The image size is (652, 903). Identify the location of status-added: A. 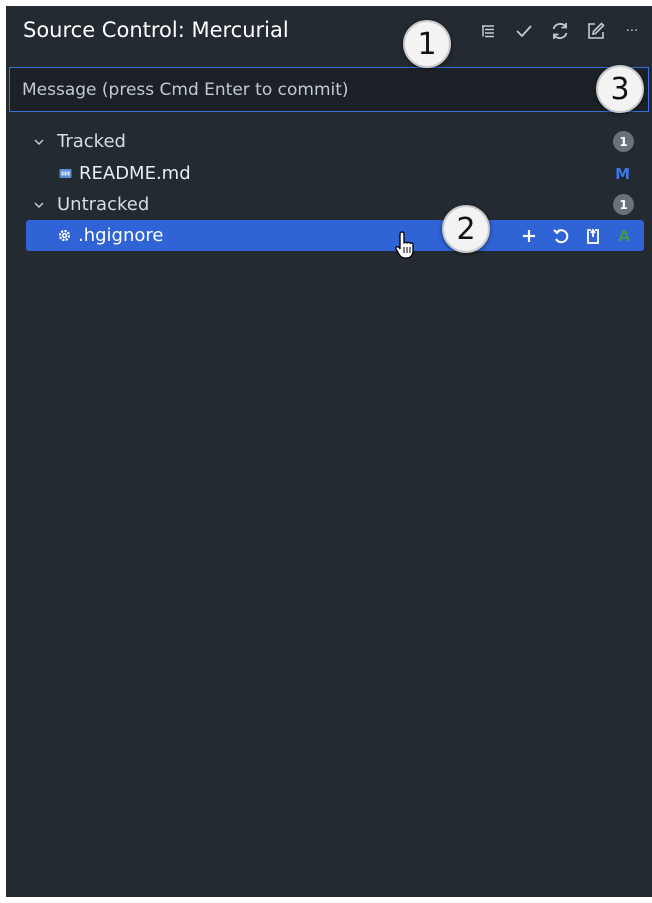
(624, 235).